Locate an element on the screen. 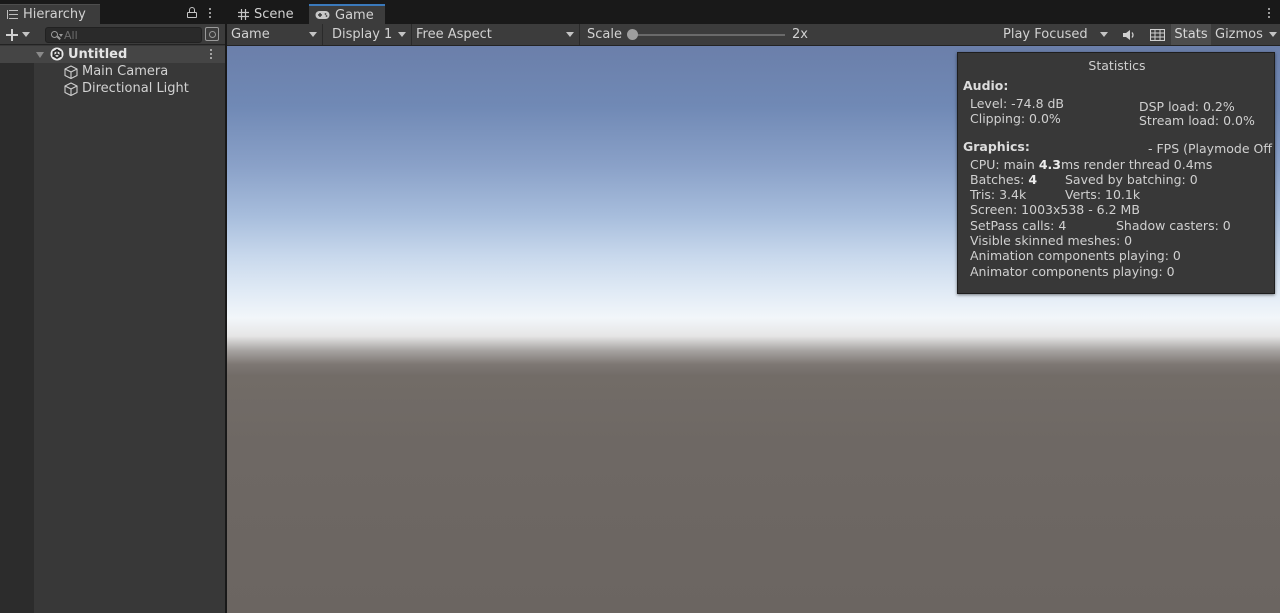 This screenshot has height=613, width=1280. cpu-suffix: ms render thread 0.4ms is located at coordinates (1136, 164).